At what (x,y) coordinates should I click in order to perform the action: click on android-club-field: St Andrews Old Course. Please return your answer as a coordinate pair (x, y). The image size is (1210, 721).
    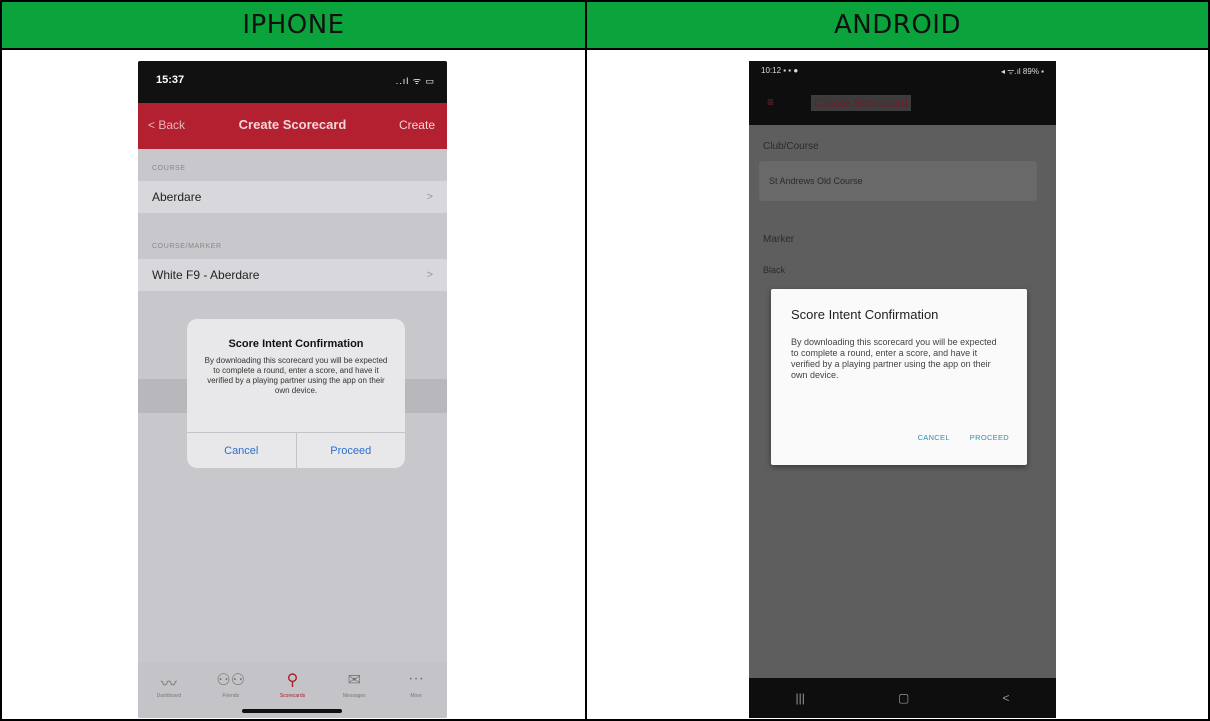
    Looking at the image, I should click on (898, 181).